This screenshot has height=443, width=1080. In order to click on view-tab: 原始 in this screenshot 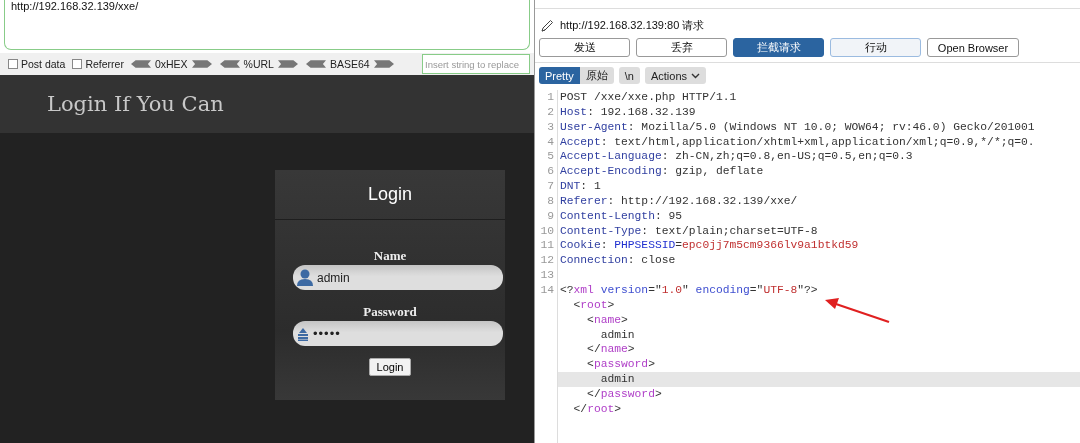, I will do `click(596, 75)`.